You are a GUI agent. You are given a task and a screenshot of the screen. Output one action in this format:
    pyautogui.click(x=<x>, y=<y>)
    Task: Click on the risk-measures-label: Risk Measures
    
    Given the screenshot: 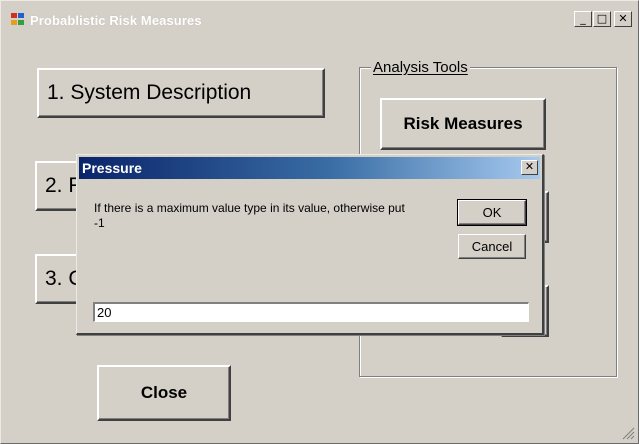 What is the action you would take?
    pyautogui.click(x=463, y=123)
    